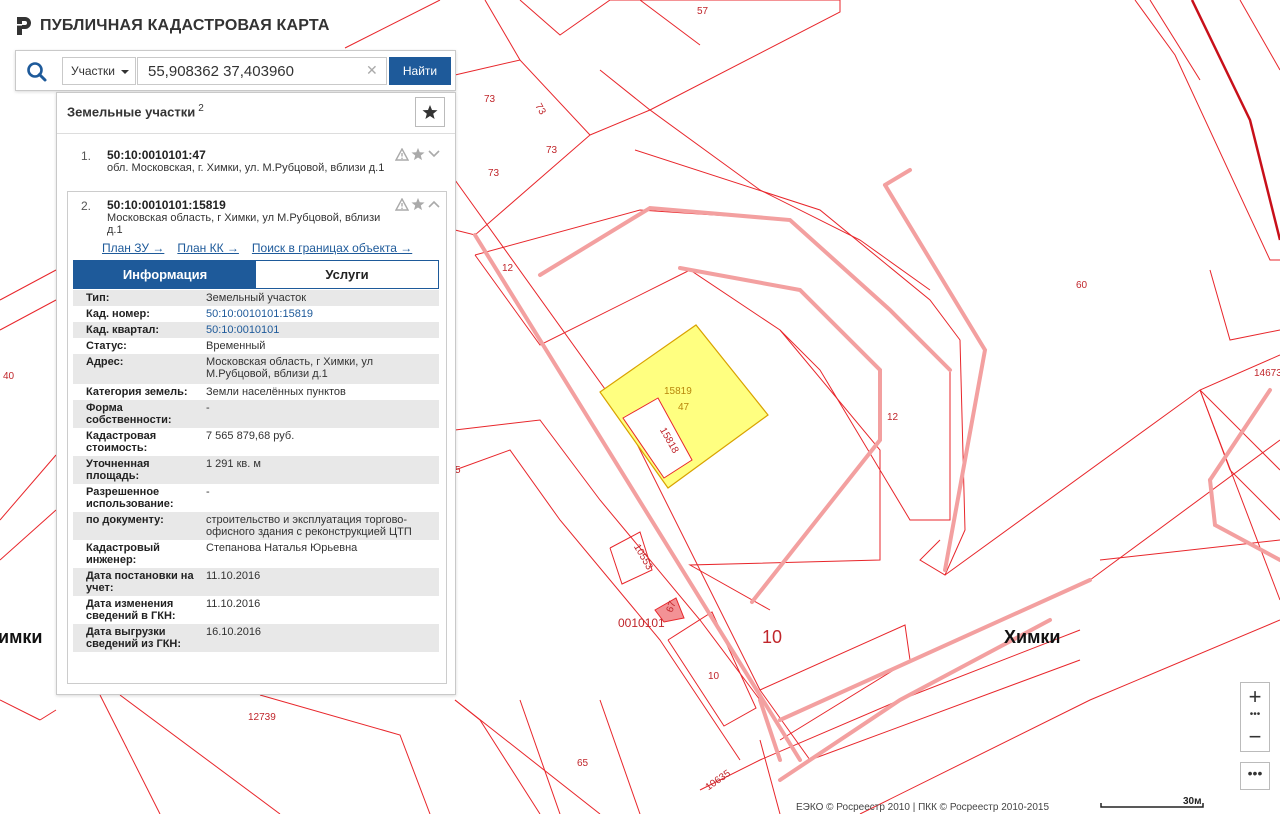 This screenshot has width=1280, height=814. What do you see at coordinates (714, 676) in the screenshot?
I see `map-label: 10` at bounding box center [714, 676].